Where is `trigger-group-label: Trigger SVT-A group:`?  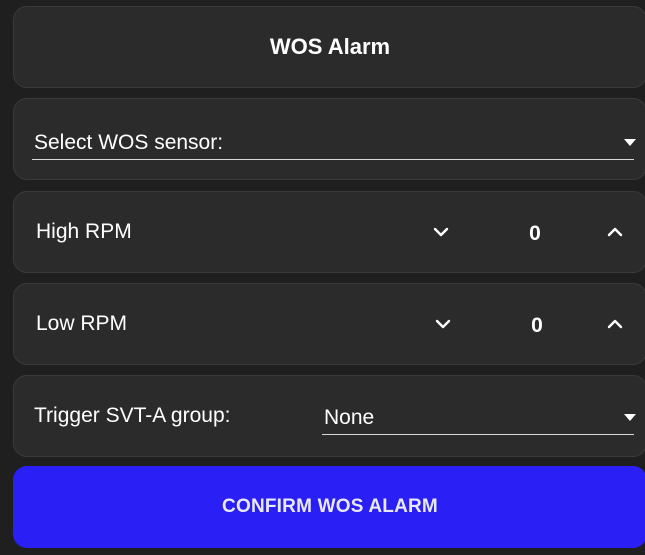
trigger-group-label: Trigger SVT-A group: is located at coordinates (132, 415).